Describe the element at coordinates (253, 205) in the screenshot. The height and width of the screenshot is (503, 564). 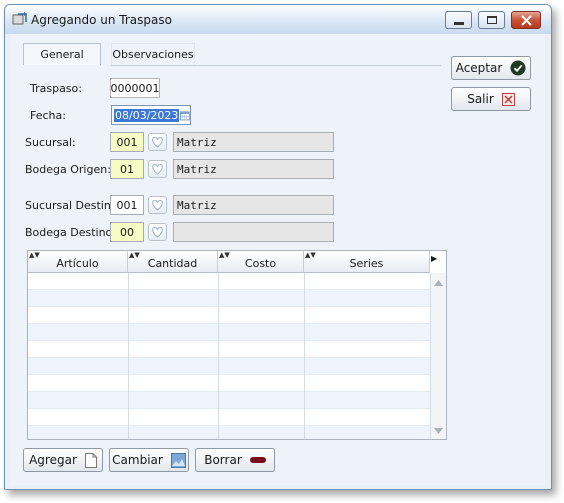
I see `sucursal-destino-name-field: Matriz` at that location.